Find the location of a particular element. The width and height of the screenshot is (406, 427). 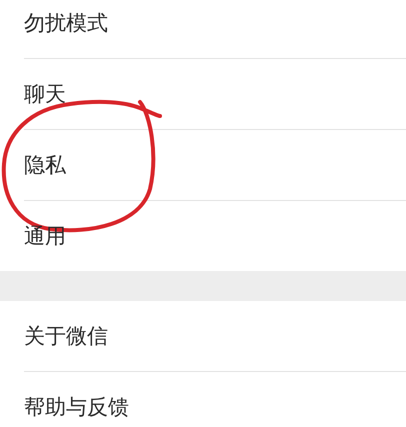

settings-item: 勿扰模式 is located at coordinates (66, 23).